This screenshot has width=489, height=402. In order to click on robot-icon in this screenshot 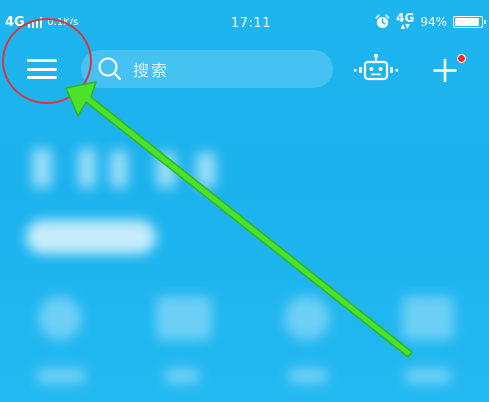, I will do `click(376, 67)`.